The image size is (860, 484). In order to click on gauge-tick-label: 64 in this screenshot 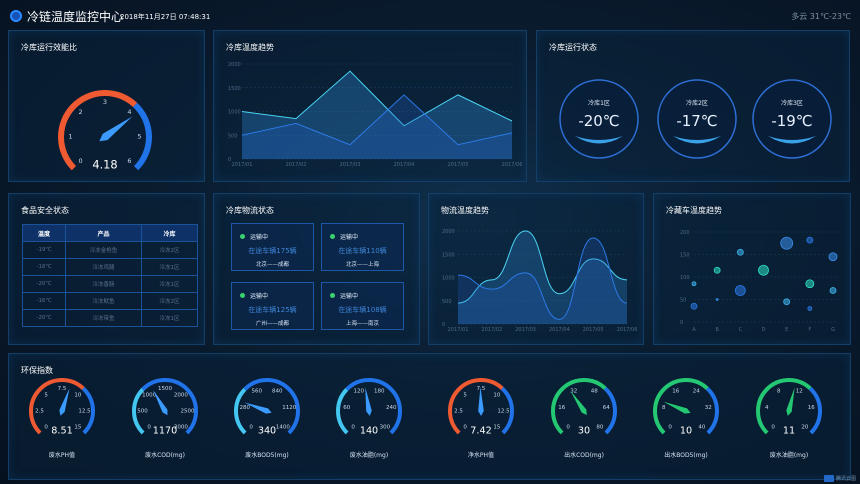, I will do `click(606, 408)`.